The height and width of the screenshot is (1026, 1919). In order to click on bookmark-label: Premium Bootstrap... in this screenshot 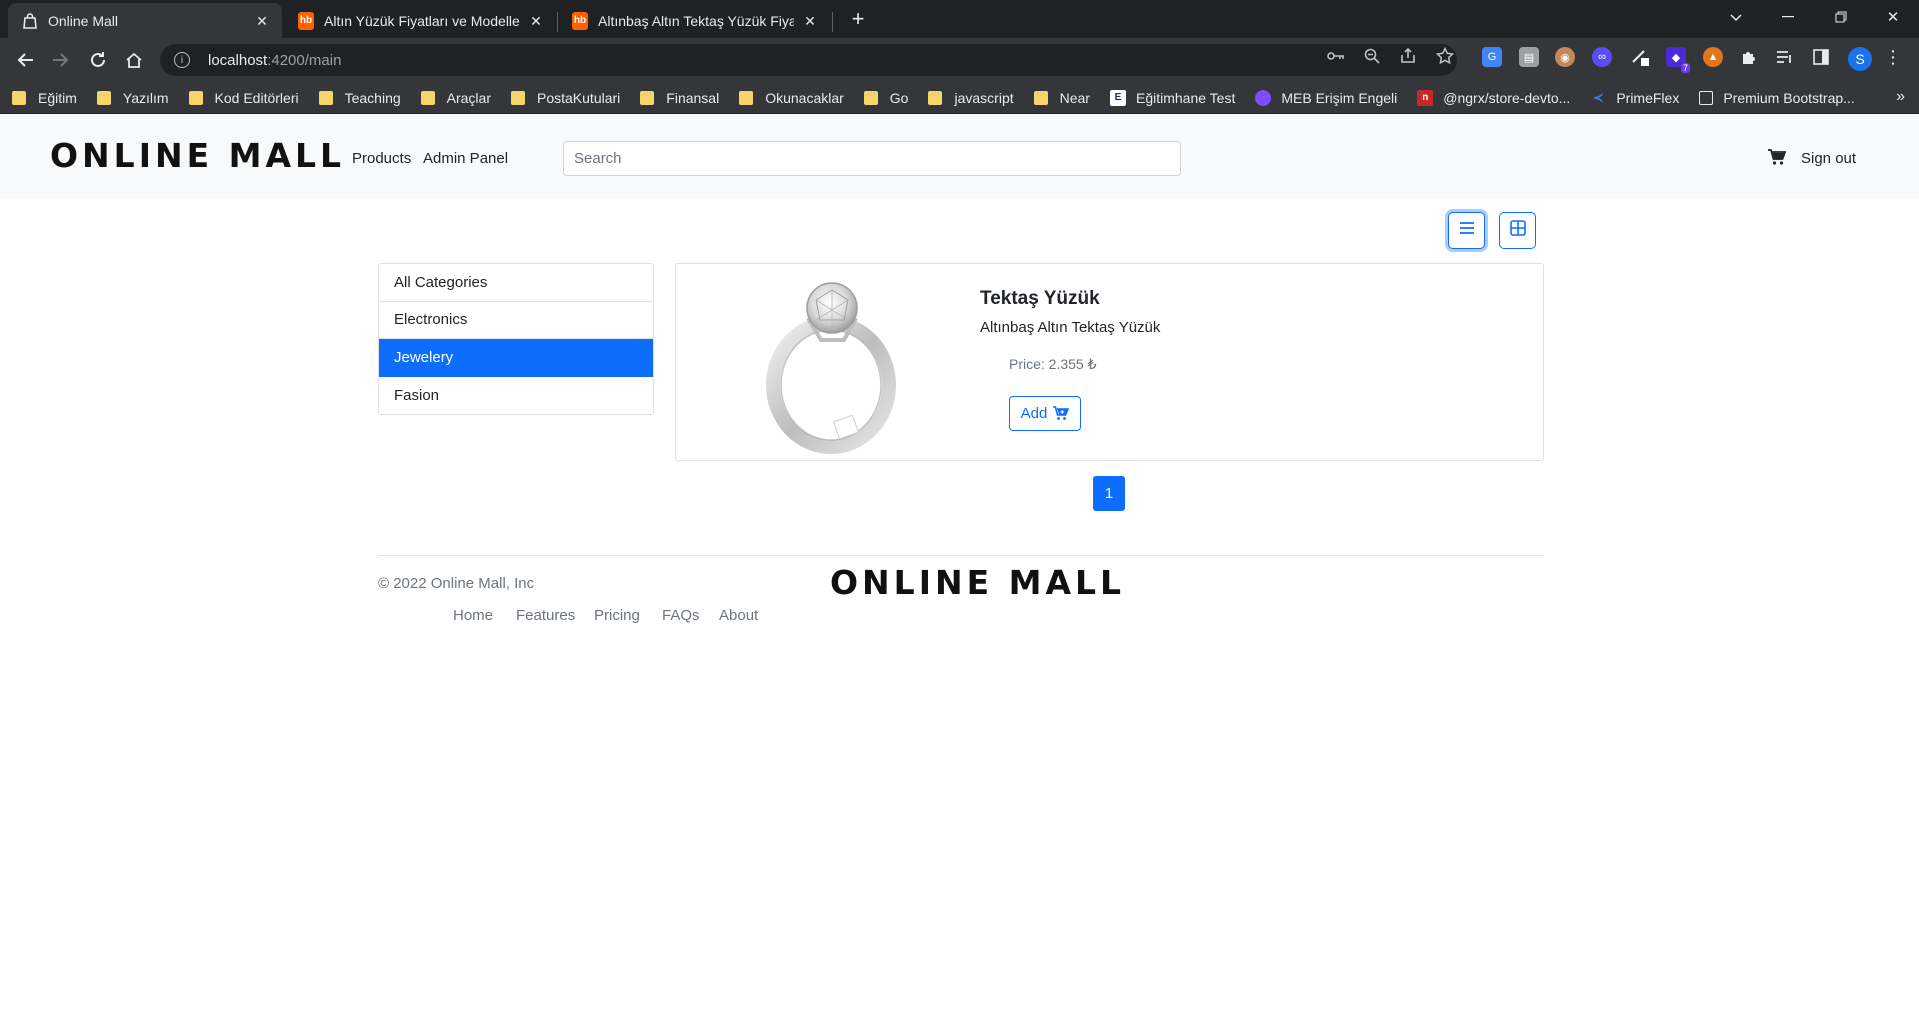, I will do `click(1789, 97)`.